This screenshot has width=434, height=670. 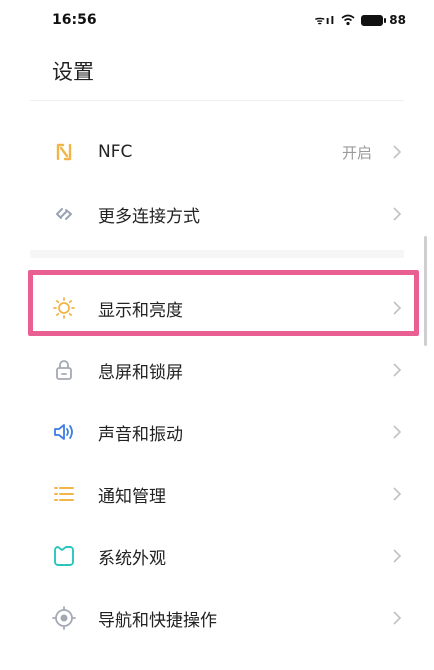 What do you see at coordinates (225, 214) in the screenshot?
I see `settings-item-more-connections: 更多连接方式` at bounding box center [225, 214].